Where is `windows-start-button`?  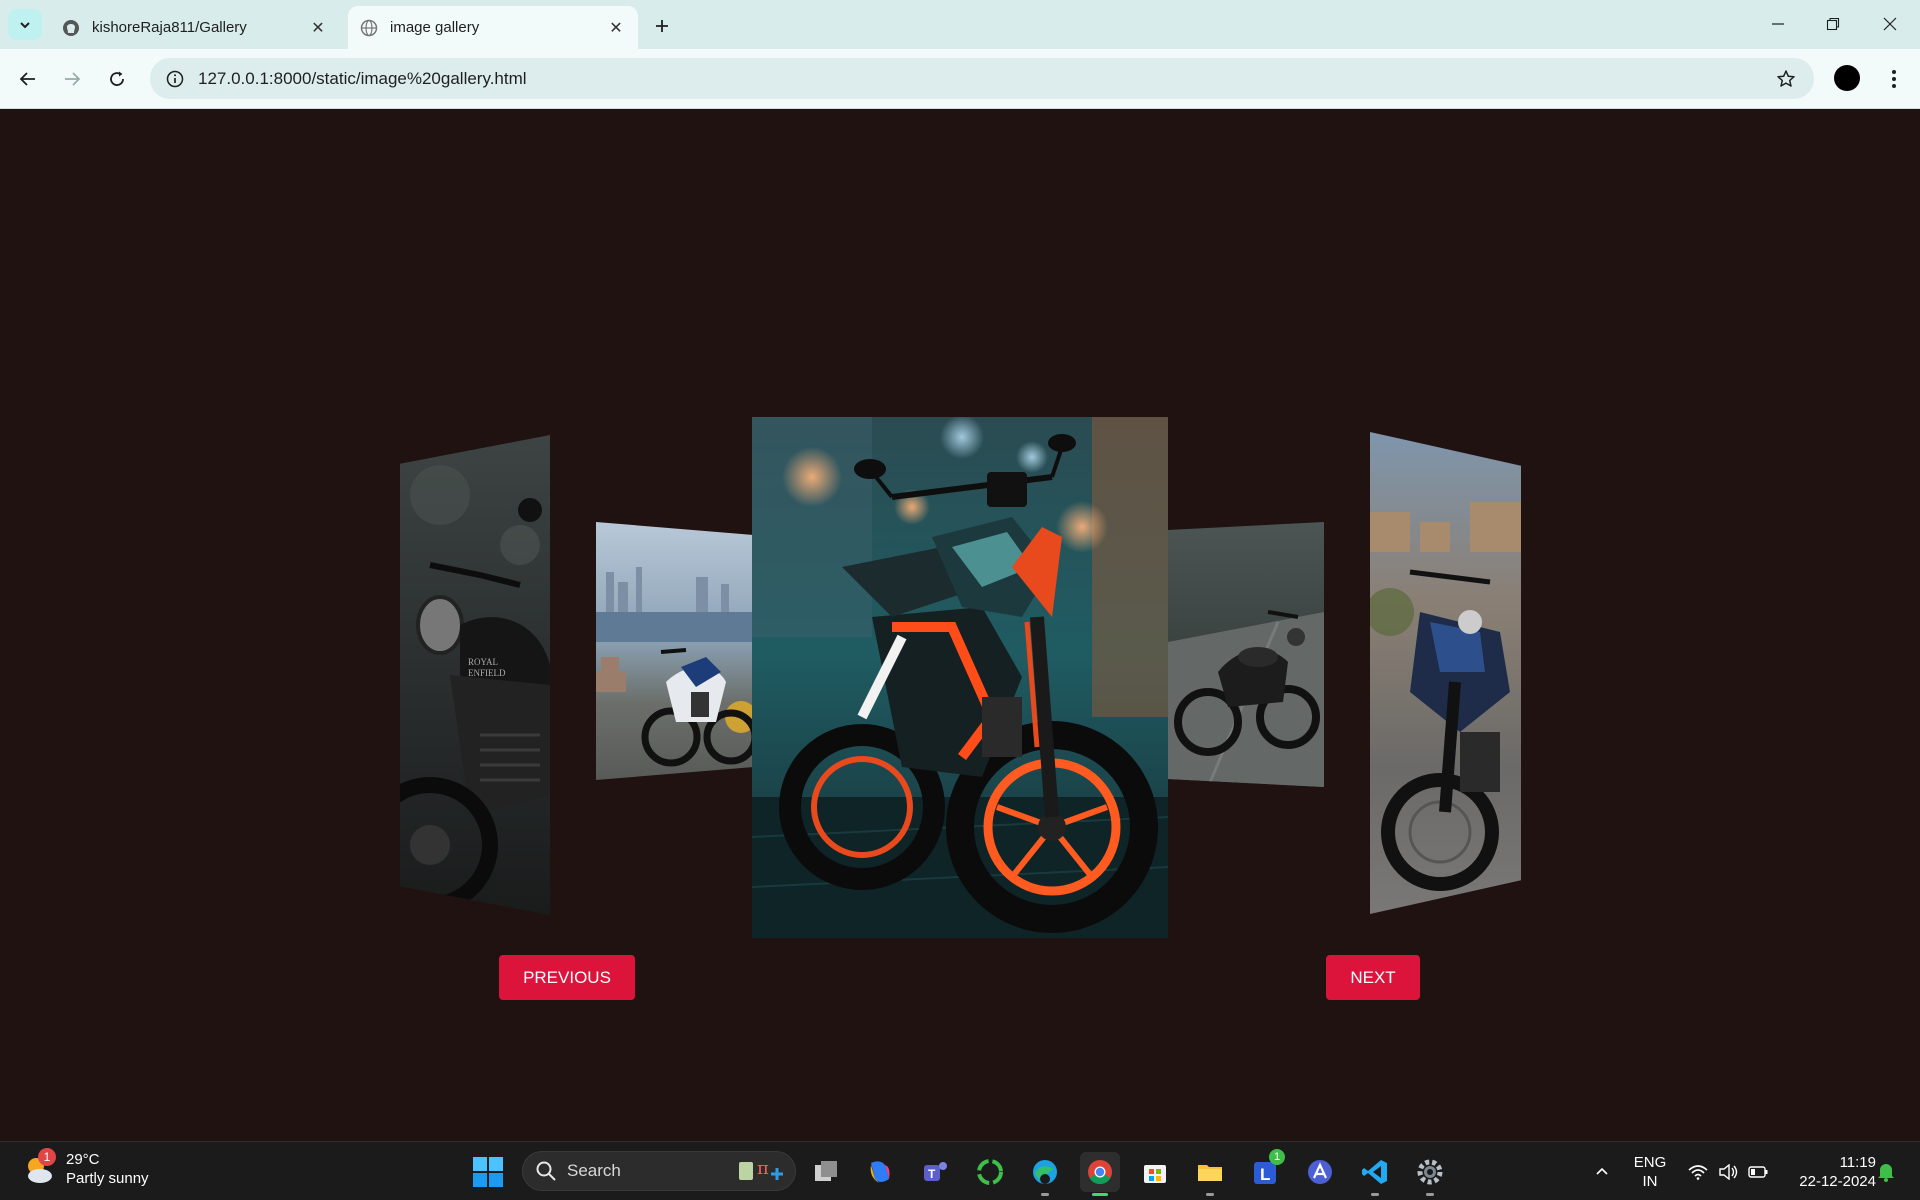 windows-start-button is located at coordinates (488, 1172).